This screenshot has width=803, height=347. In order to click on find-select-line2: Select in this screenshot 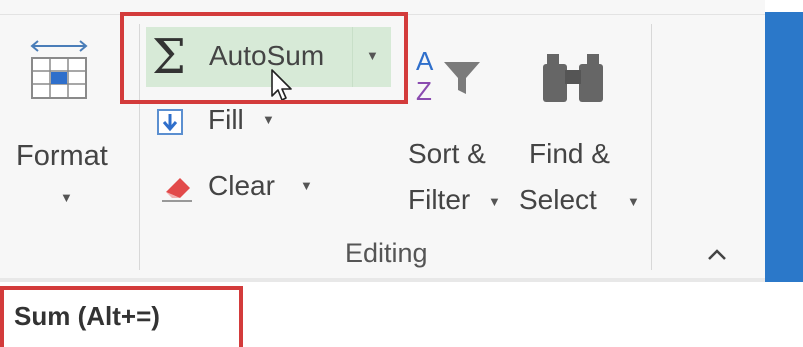, I will do `click(558, 199)`.